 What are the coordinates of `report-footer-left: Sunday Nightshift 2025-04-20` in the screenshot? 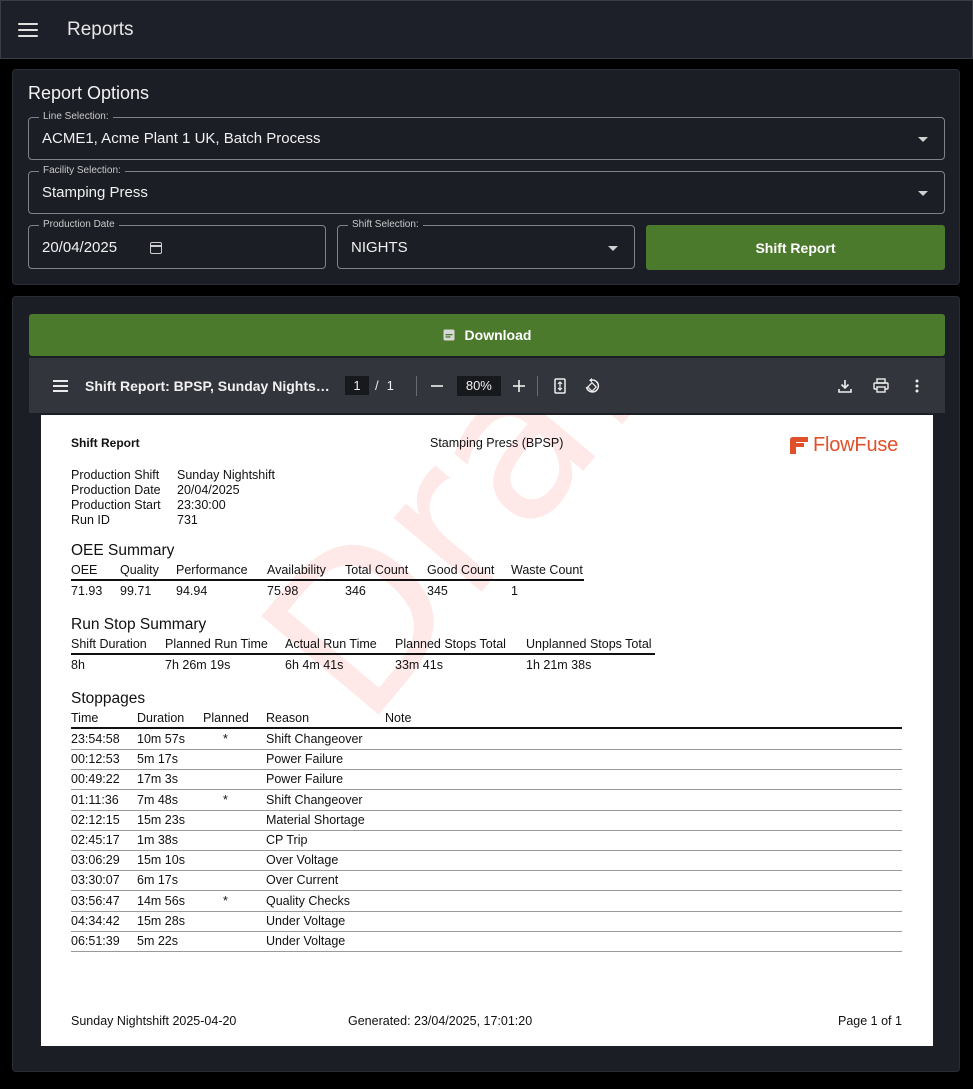 It's located at (154, 1021).